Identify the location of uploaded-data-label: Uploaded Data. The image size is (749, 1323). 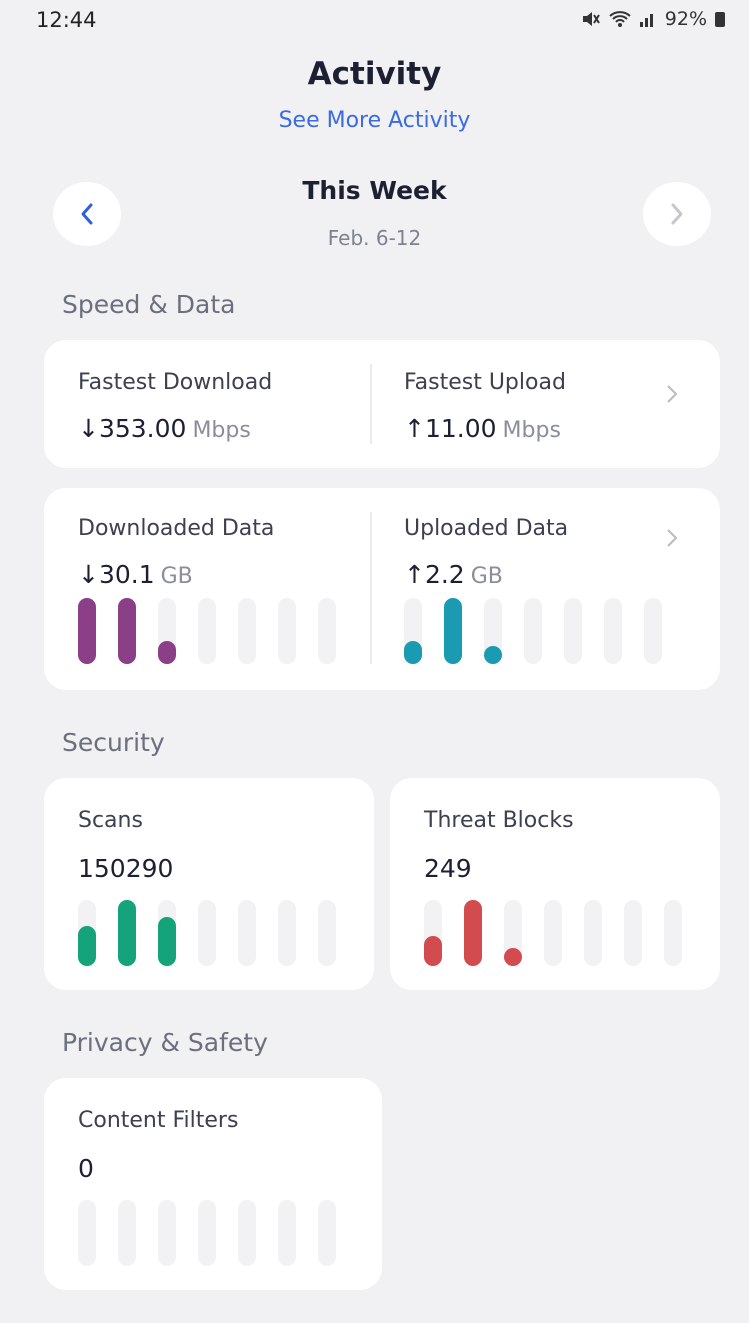
(486, 528).